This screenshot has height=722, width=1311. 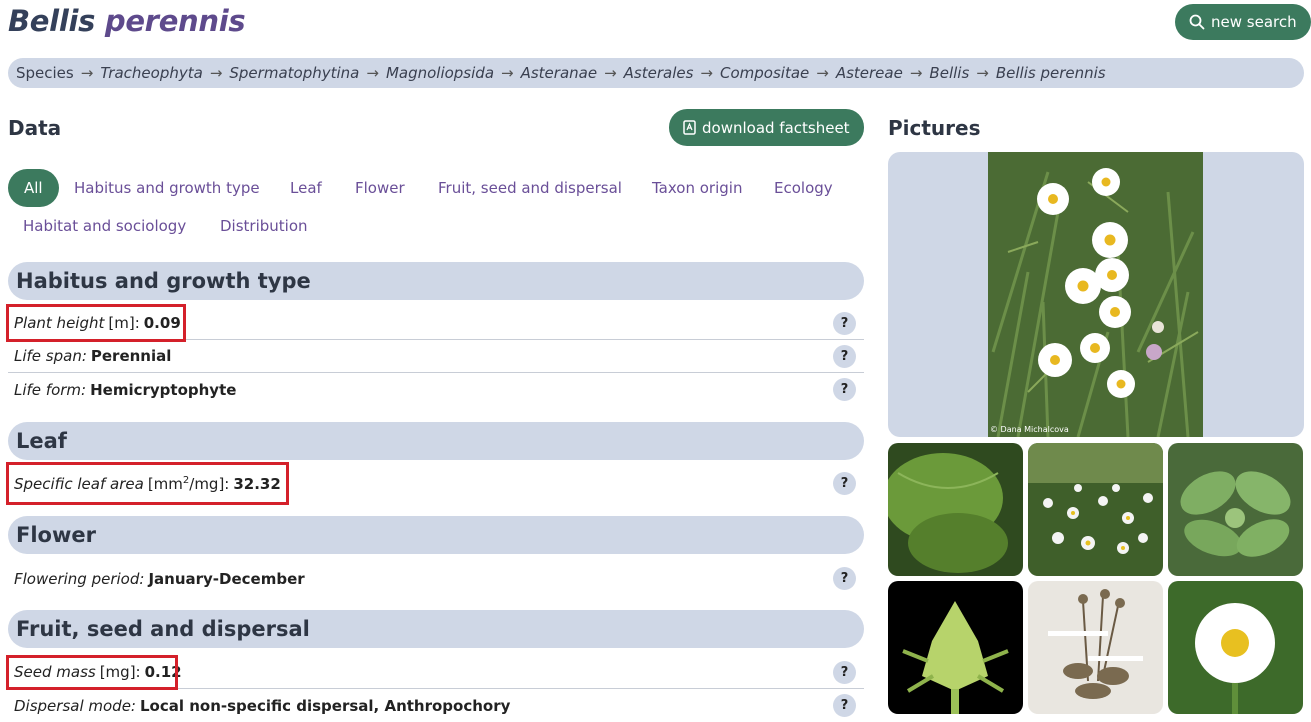 I want to click on page-title: Bellis perennis, so click(x=127, y=21).